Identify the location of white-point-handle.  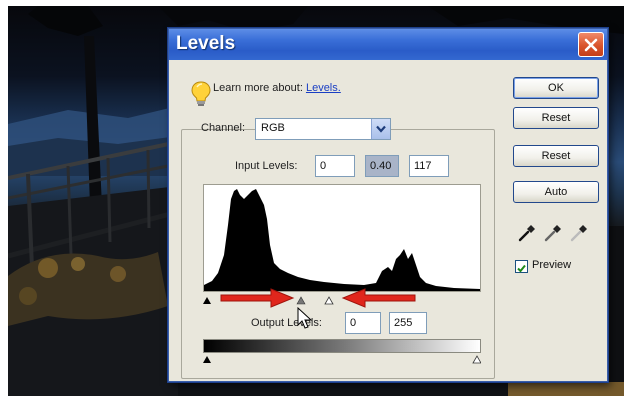
(329, 300).